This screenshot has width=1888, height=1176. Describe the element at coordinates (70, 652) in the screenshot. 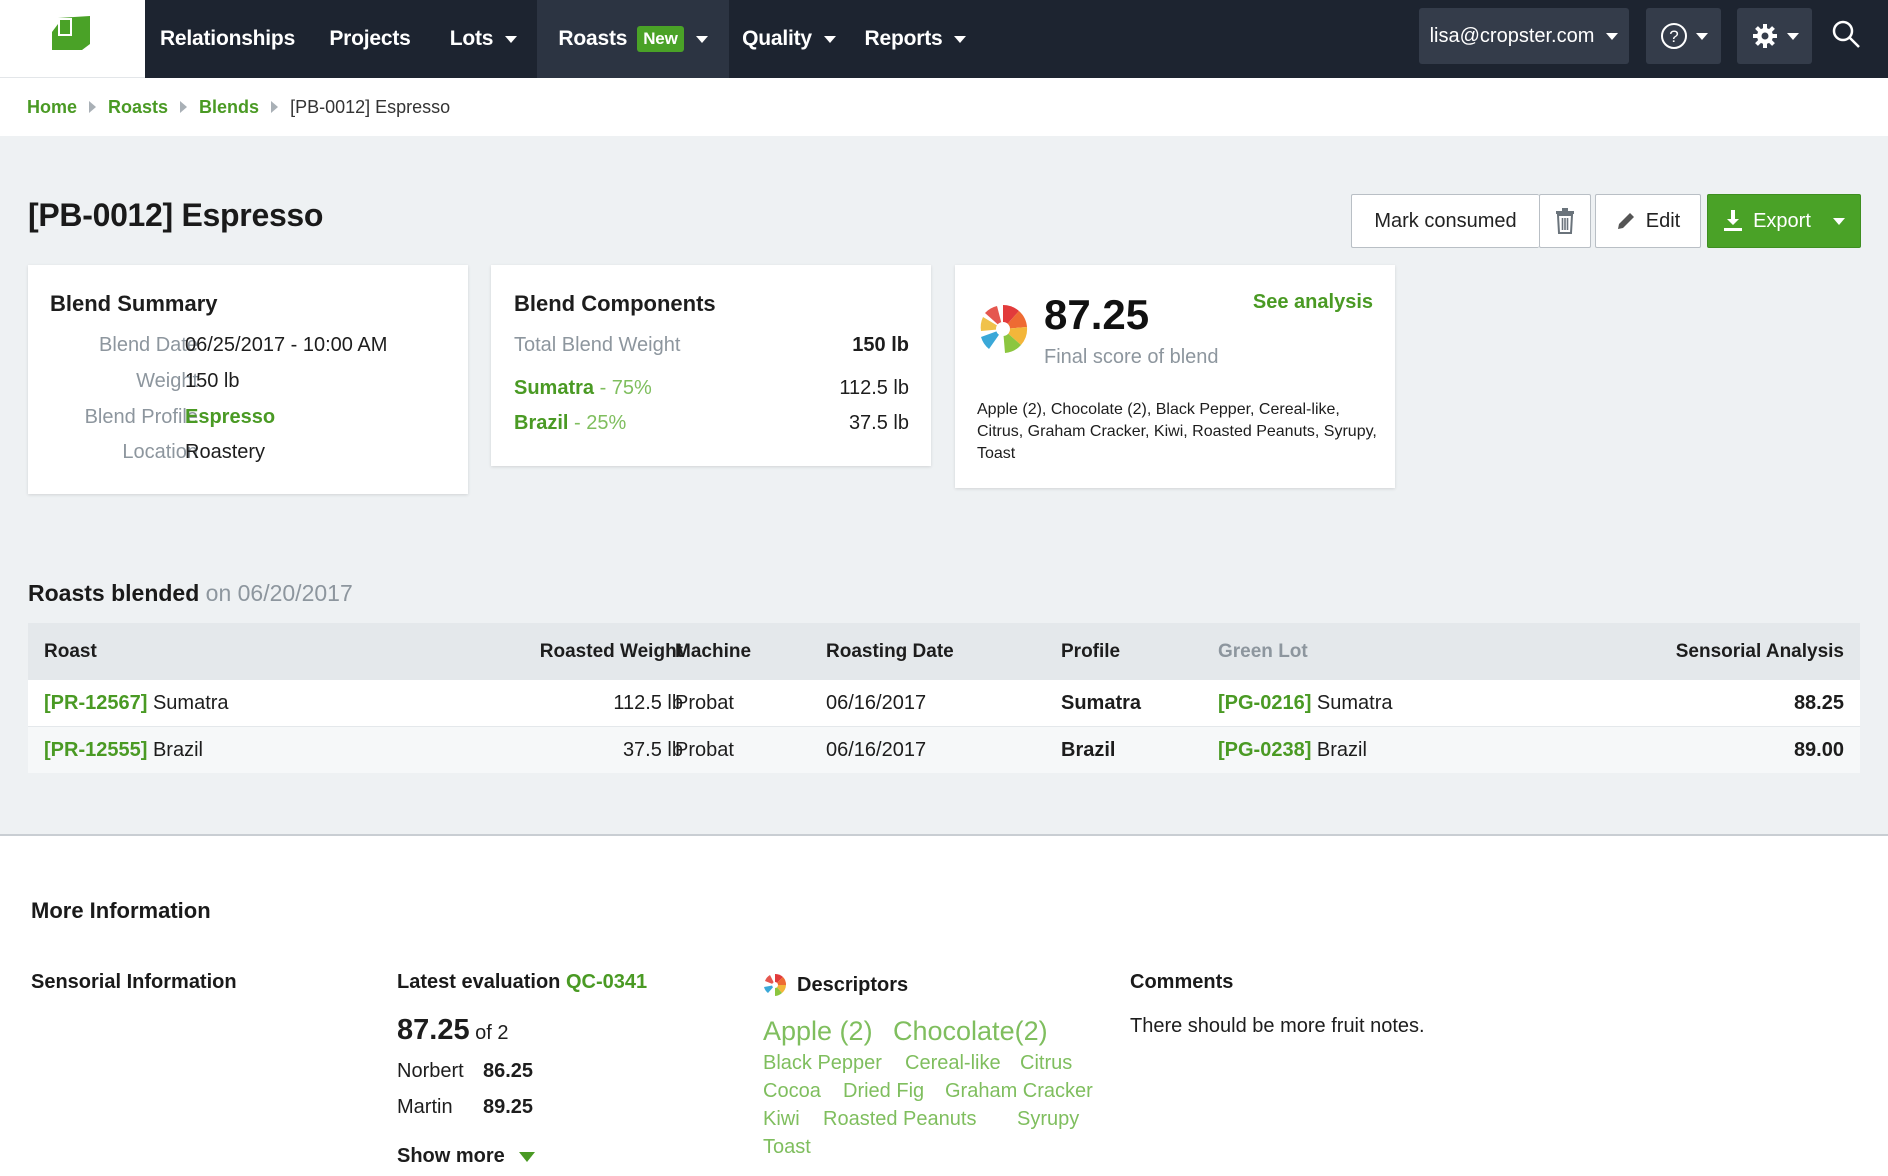

I see `col-roast: Roast` at that location.